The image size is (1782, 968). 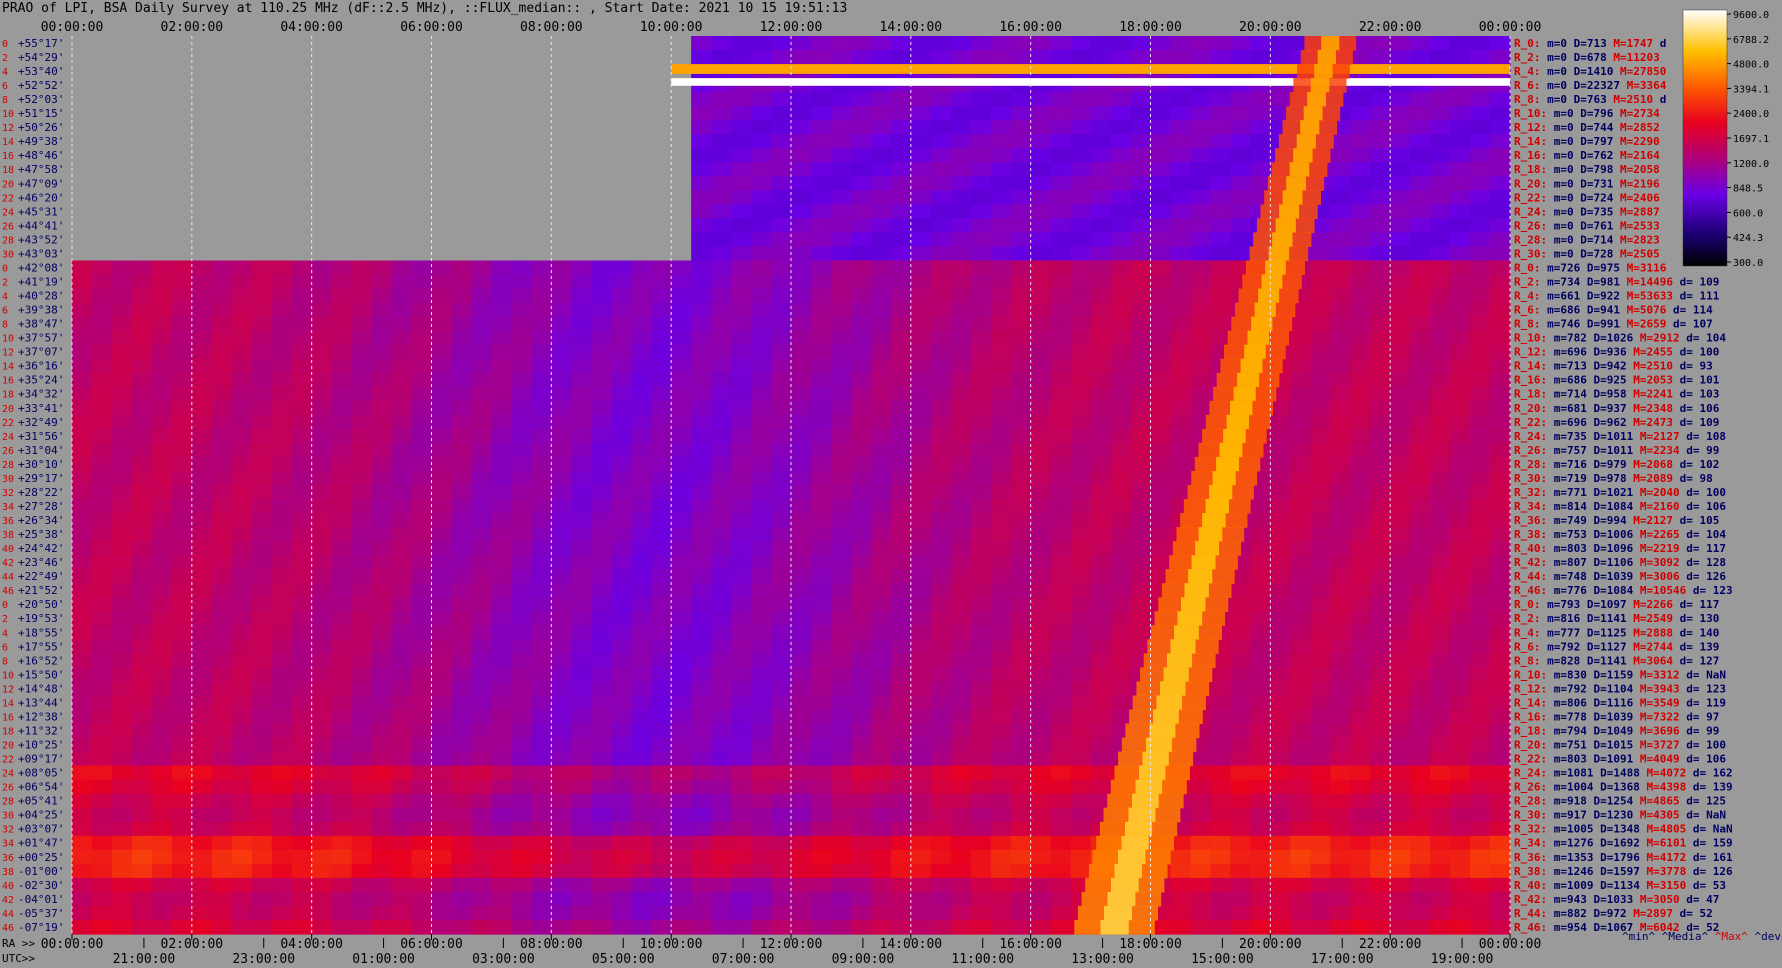 What do you see at coordinates (8, 212) in the screenshot?
I see `row-index-label: 24` at bounding box center [8, 212].